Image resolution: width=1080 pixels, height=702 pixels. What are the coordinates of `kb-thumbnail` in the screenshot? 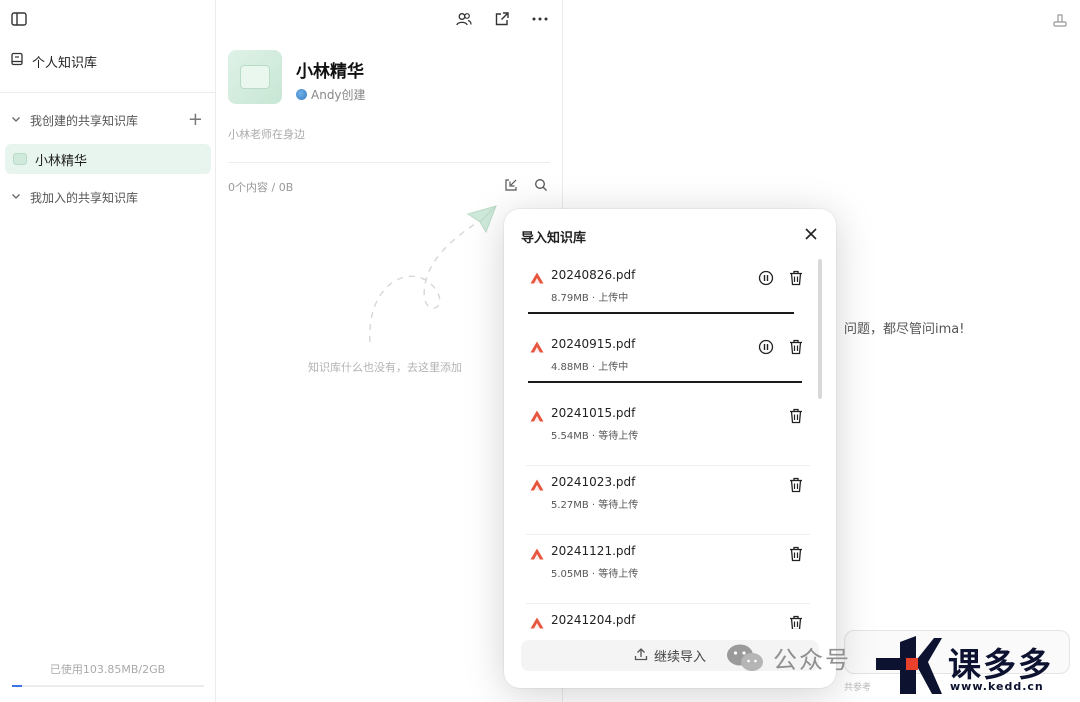 It's located at (20, 159).